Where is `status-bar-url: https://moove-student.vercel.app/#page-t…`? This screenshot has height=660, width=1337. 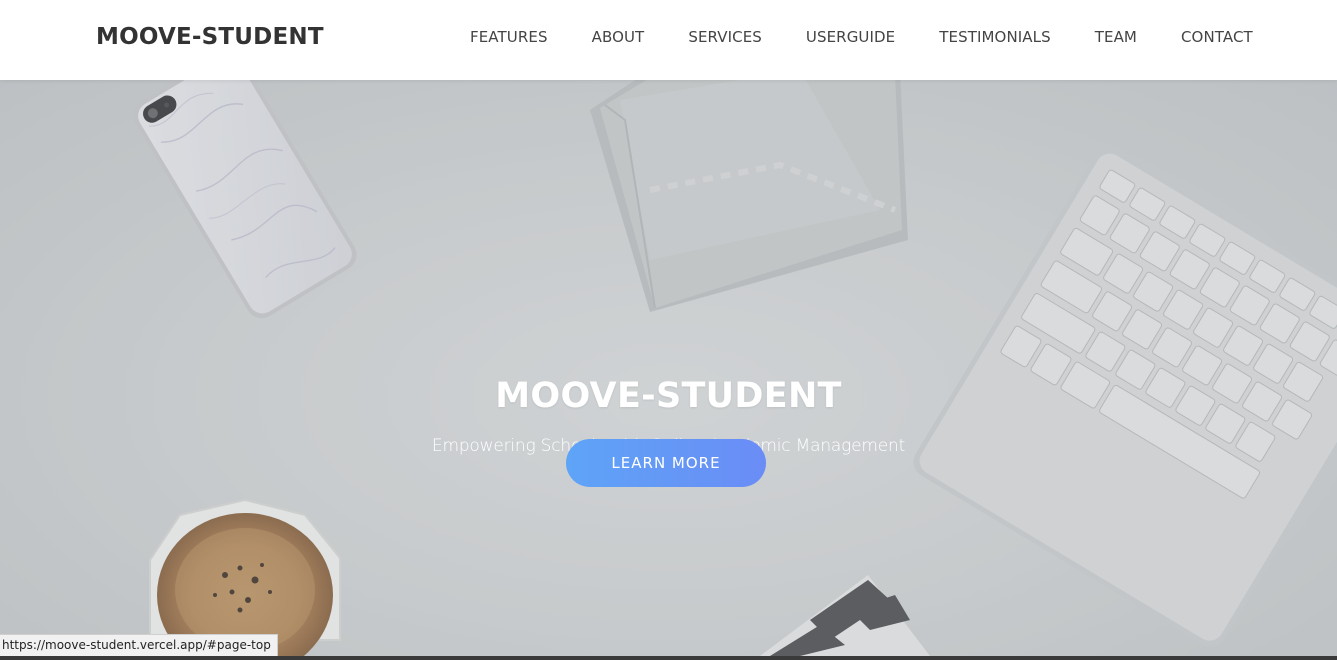
status-bar-url: https://moove-student.vercel.app/#page-t… is located at coordinates (139, 645).